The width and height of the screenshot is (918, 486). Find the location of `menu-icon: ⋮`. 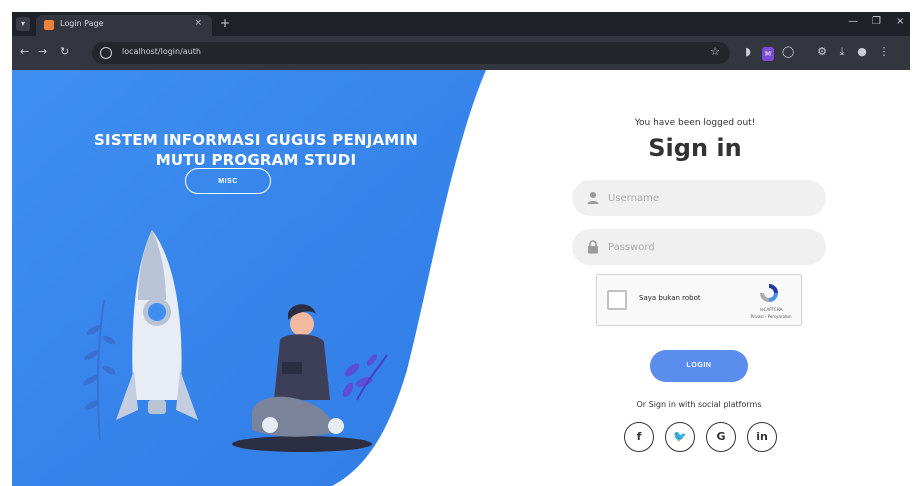

menu-icon: ⋮ is located at coordinates (884, 52).